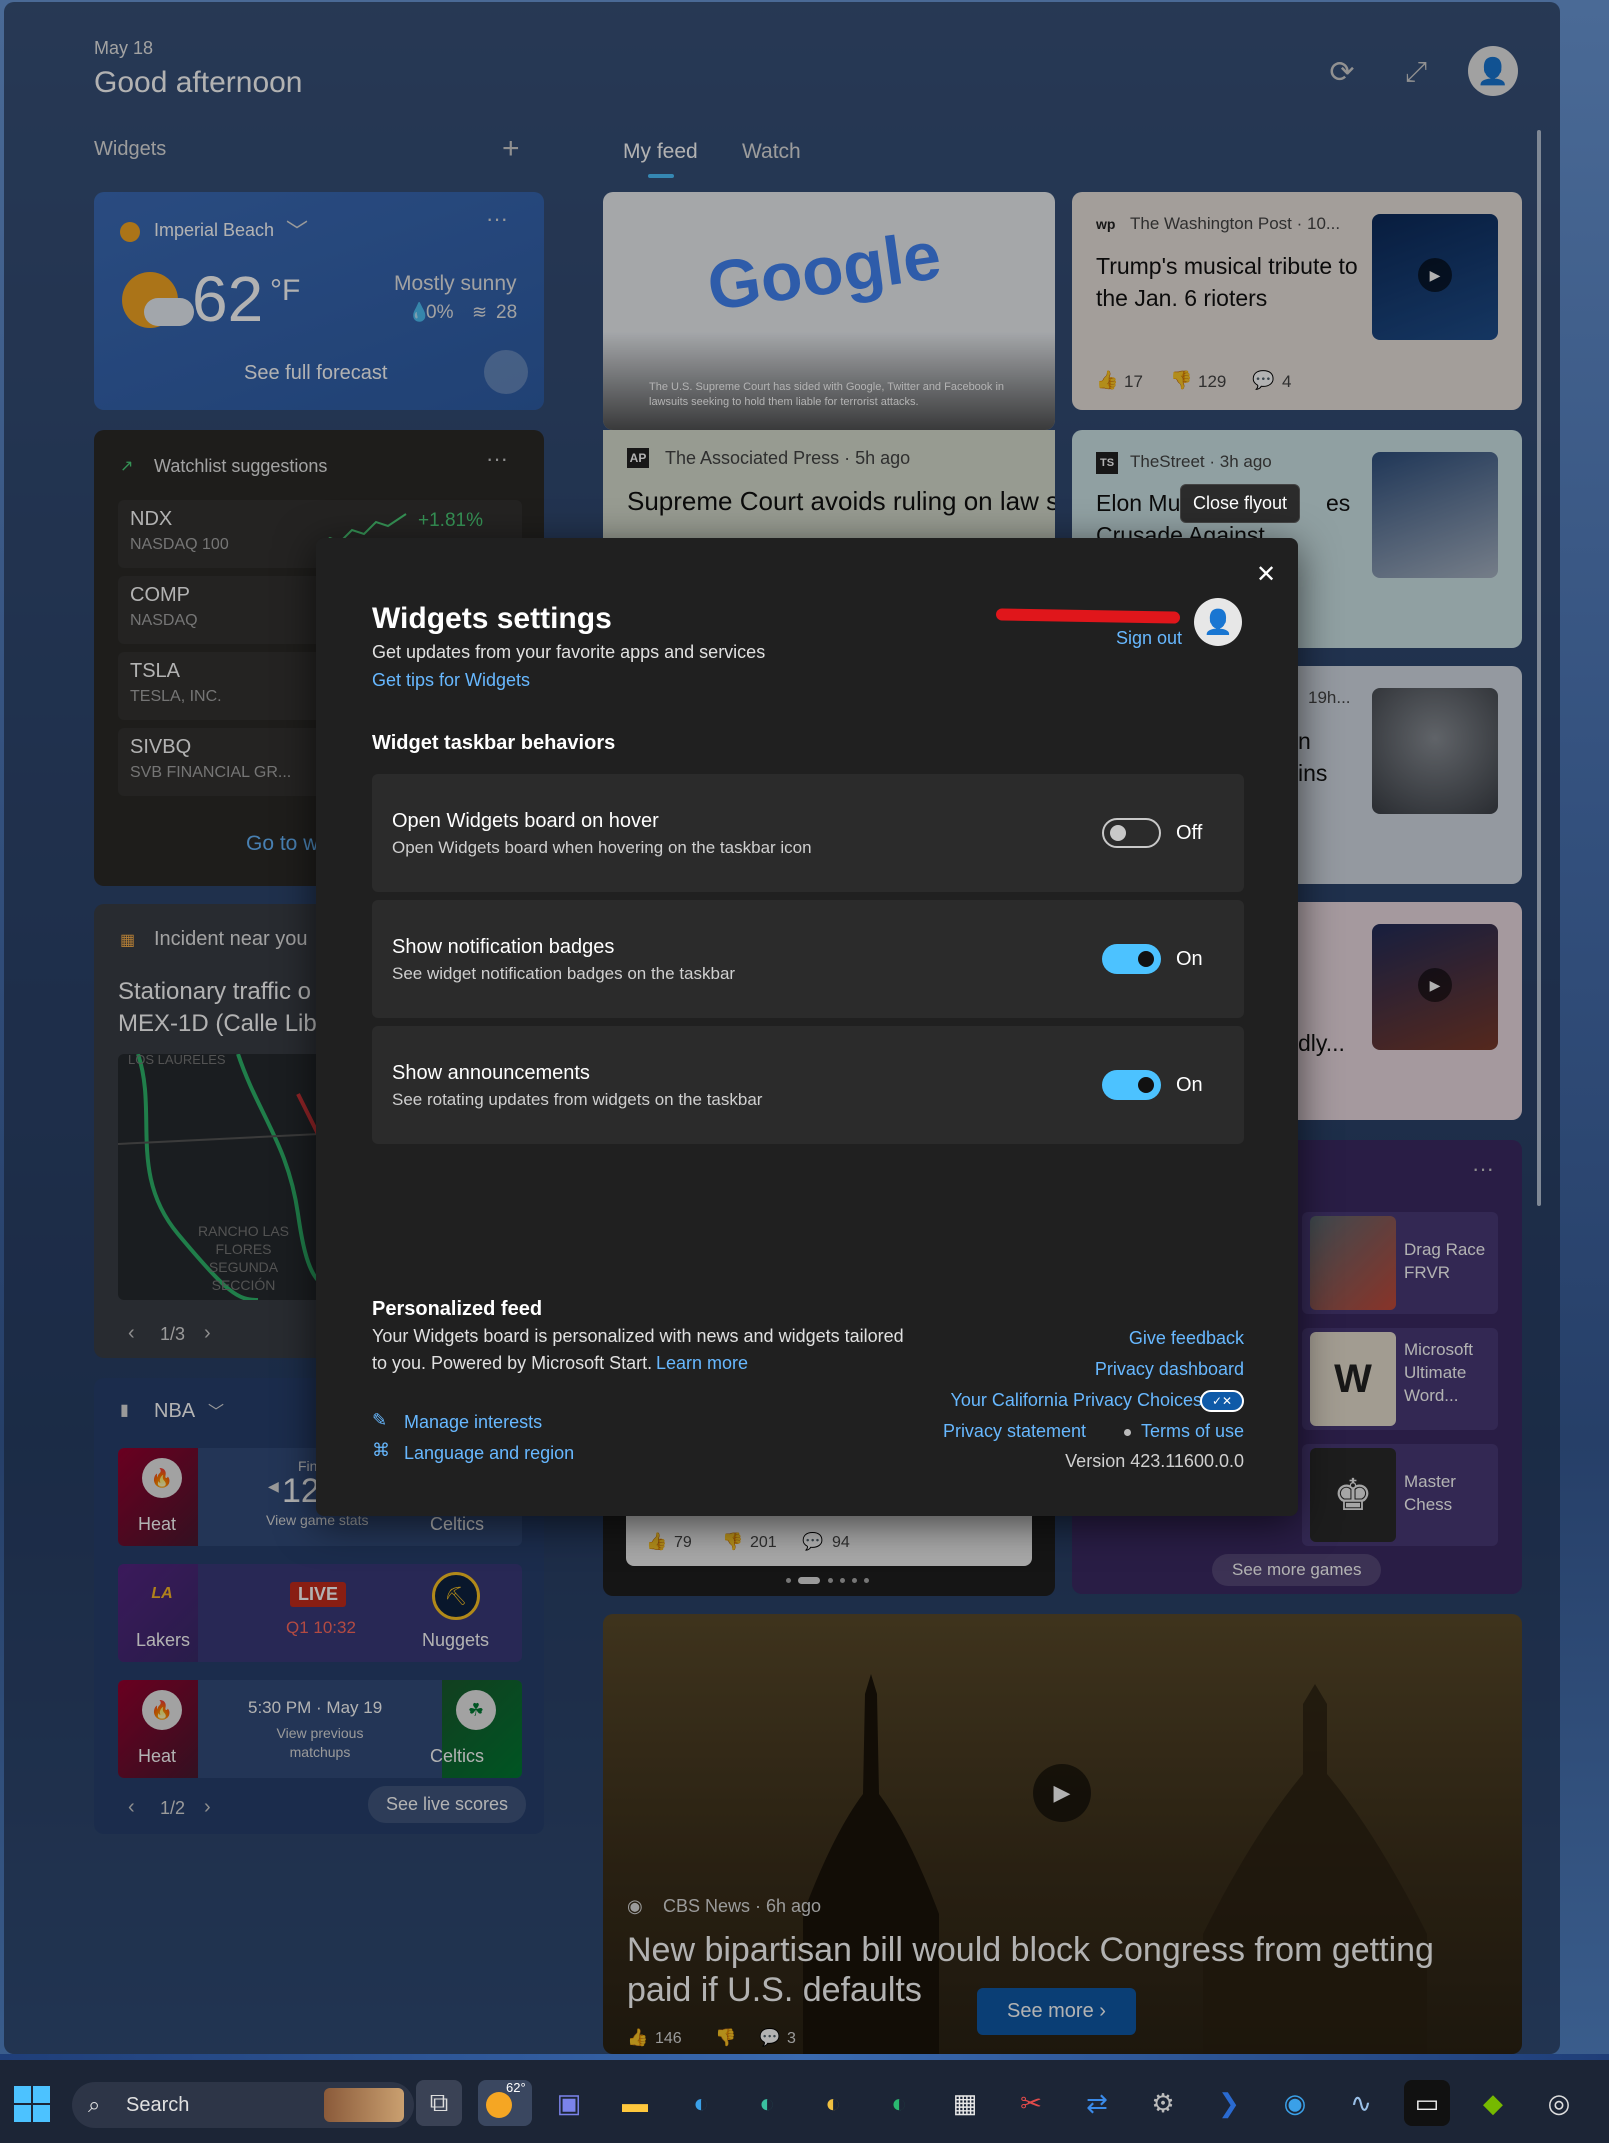 The image size is (1609, 2143). I want to click on setting-title: Show announcements, so click(491, 1073).